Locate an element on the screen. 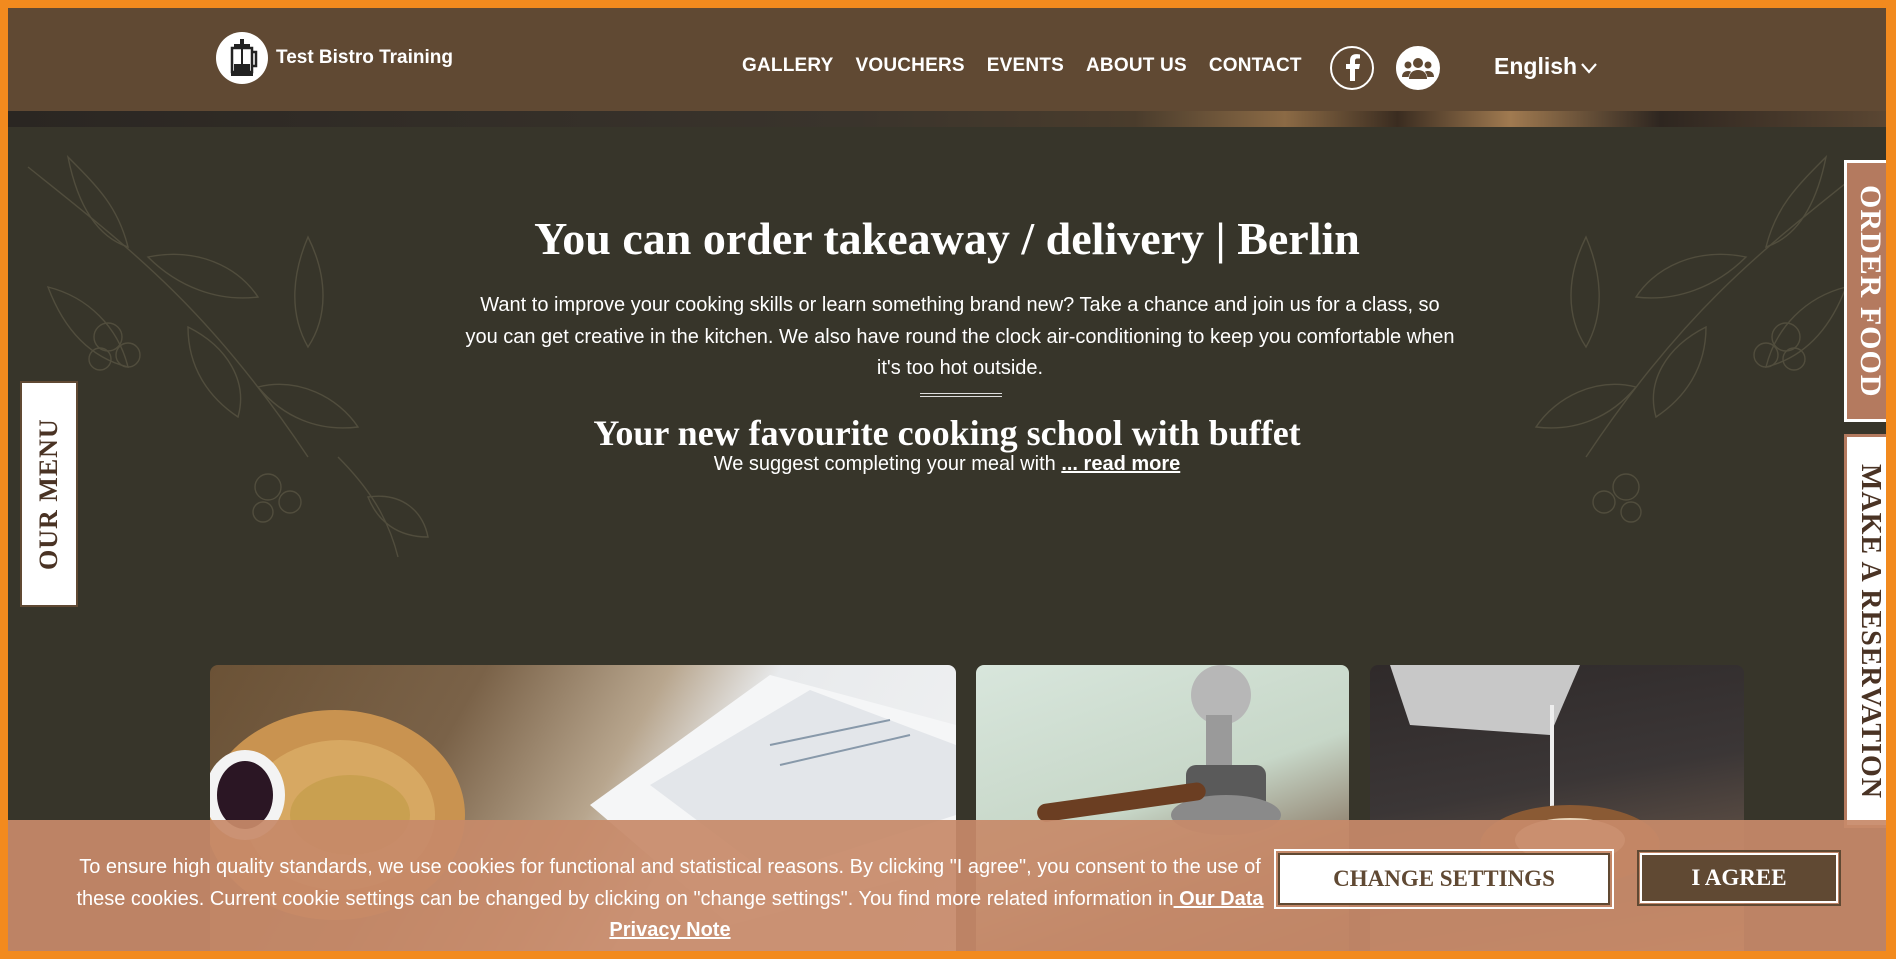 The image size is (1896, 959). order-food-tab: ORDER FOOD is located at coordinates (1865, 291).